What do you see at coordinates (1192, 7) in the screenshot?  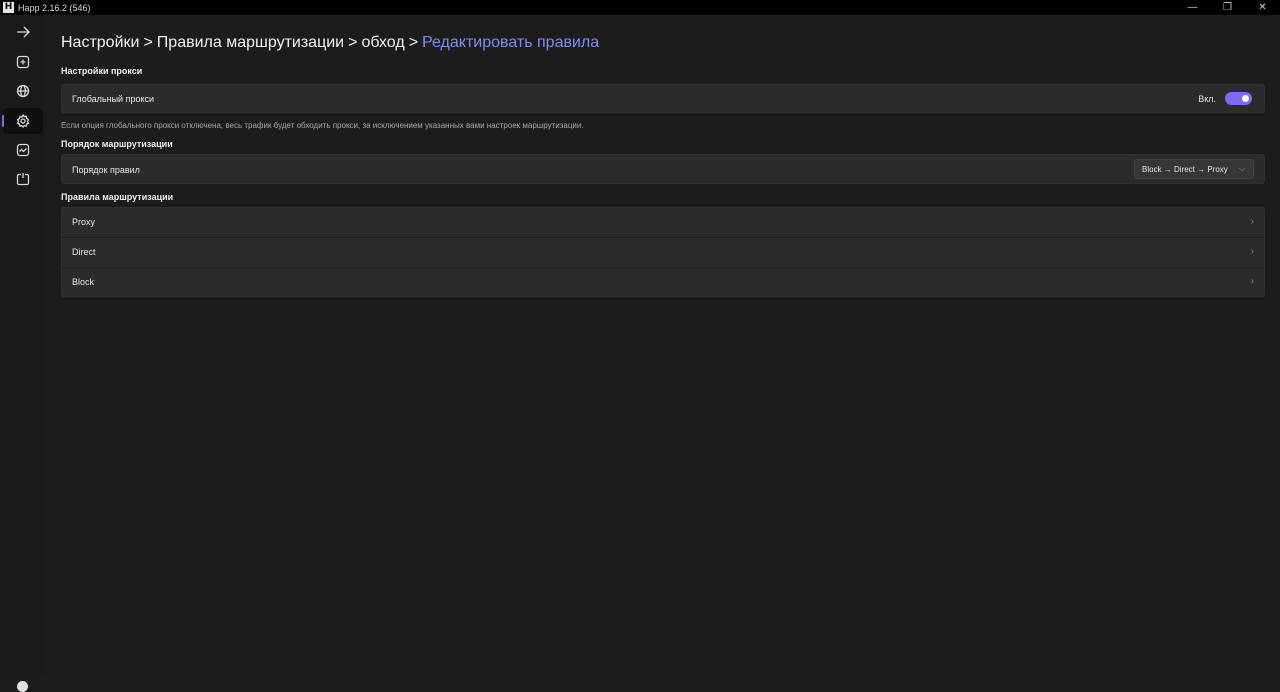 I see `minimize-button: —` at bounding box center [1192, 7].